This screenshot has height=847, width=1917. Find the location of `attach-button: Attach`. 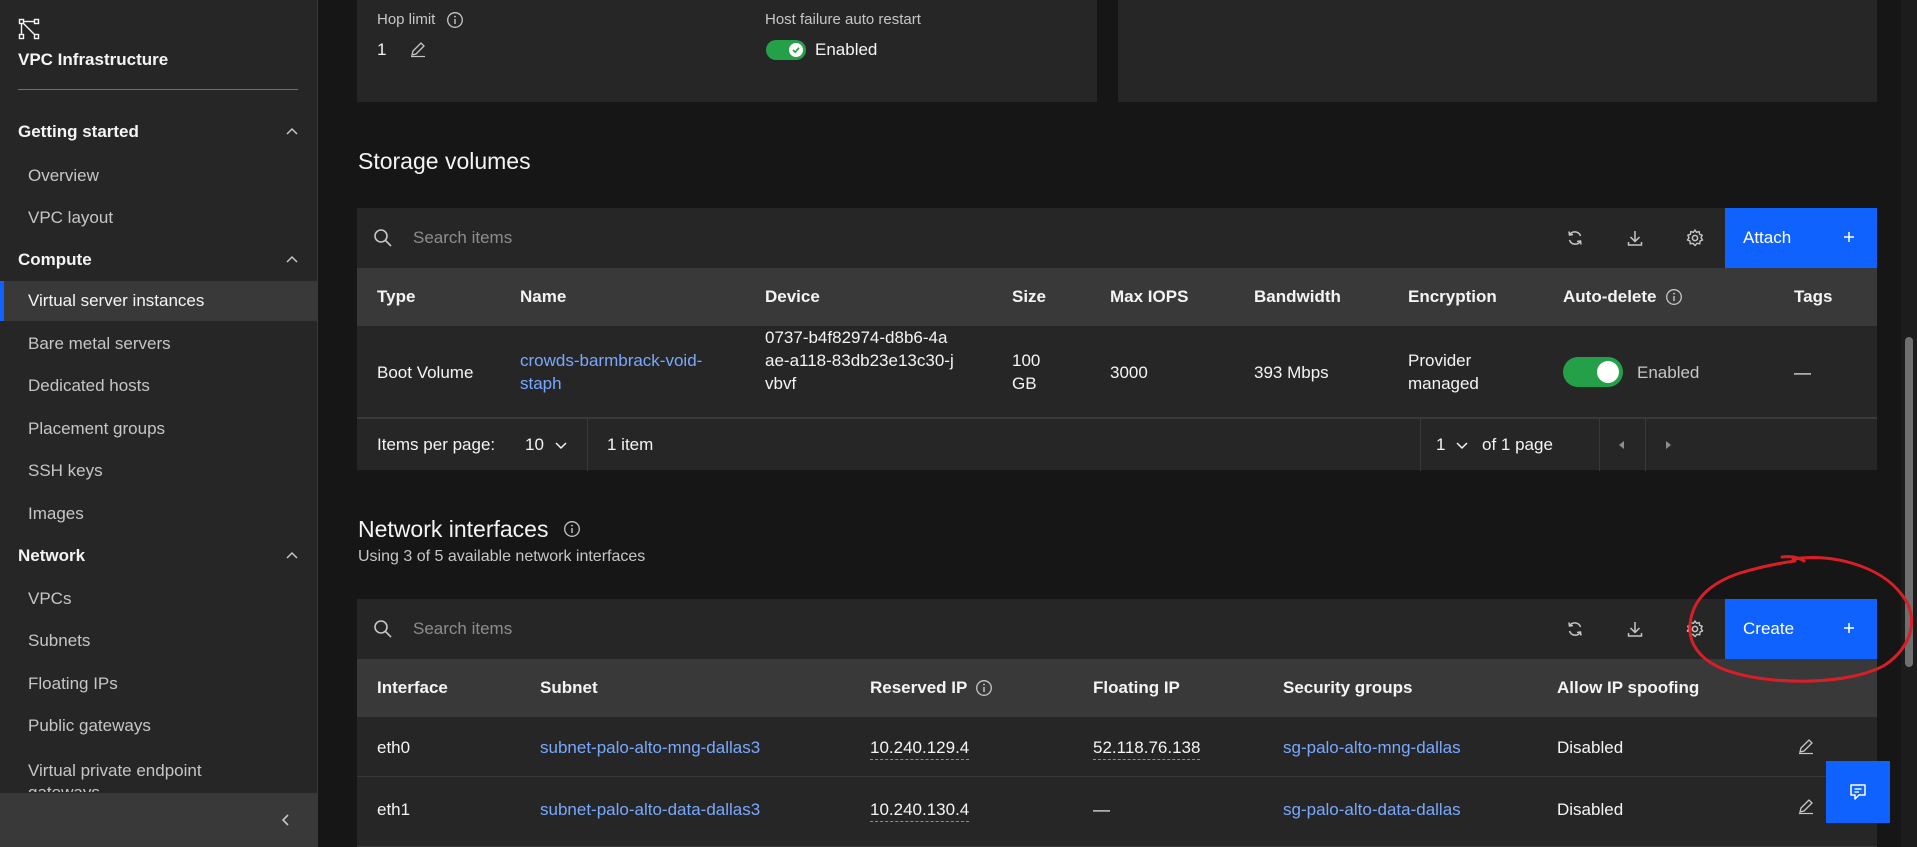

attach-button: Attach is located at coordinates (1801, 238).